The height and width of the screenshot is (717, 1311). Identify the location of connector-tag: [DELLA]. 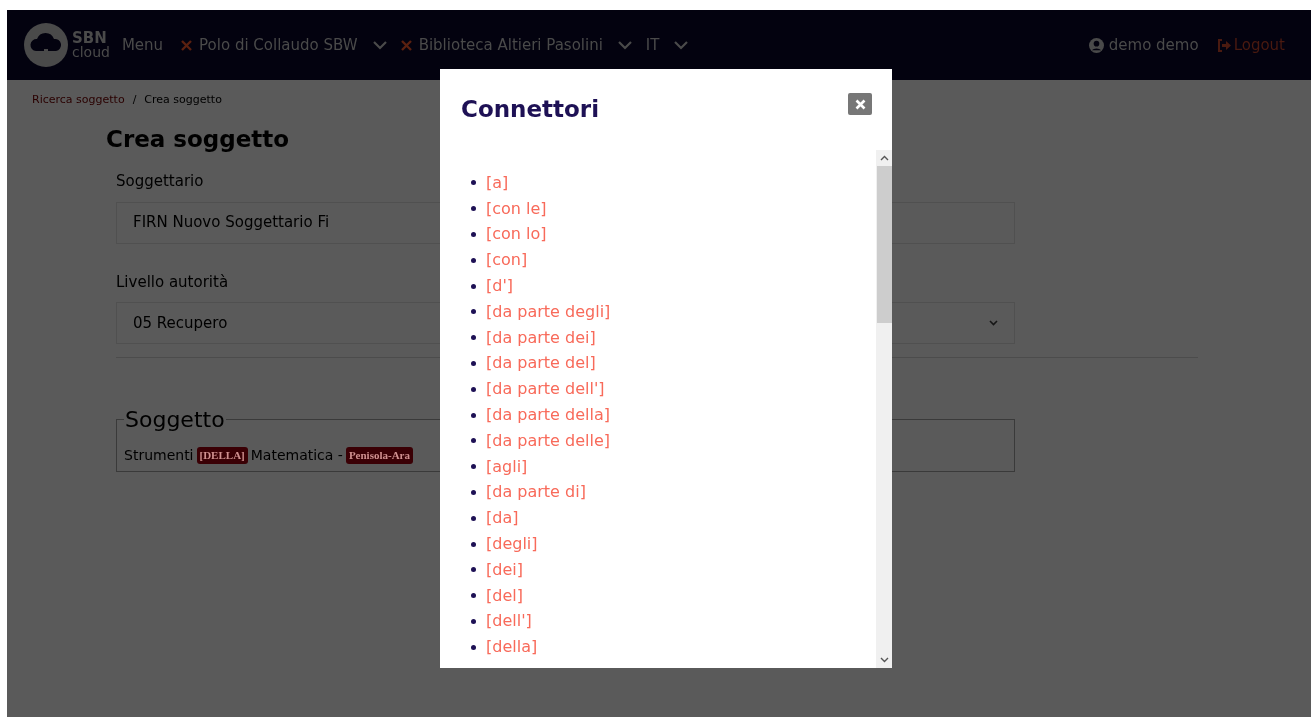
(222, 455).